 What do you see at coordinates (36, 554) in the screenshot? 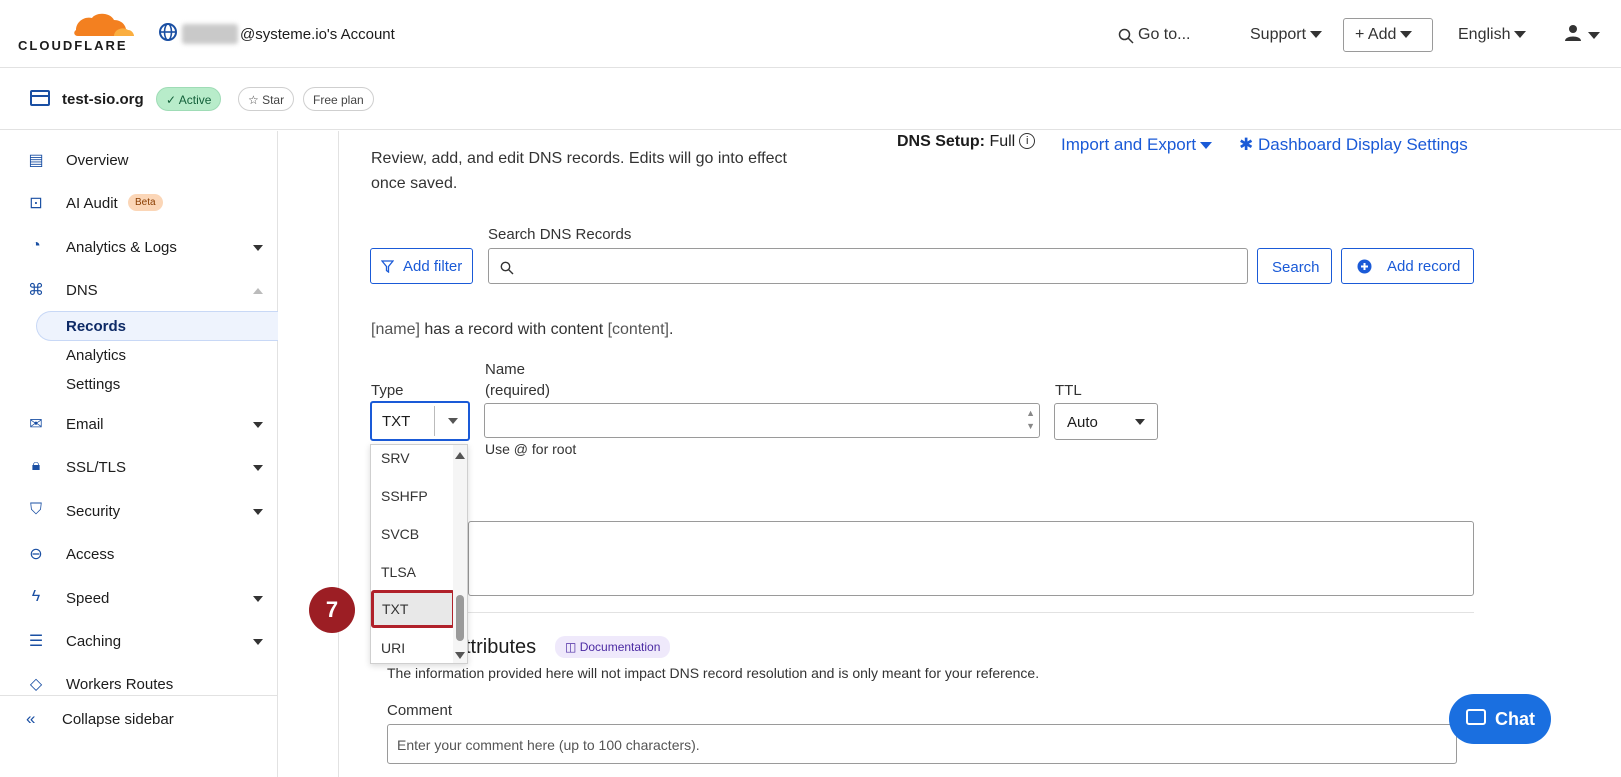
I see `access-icon: ⊖` at bounding box center [36, 554].